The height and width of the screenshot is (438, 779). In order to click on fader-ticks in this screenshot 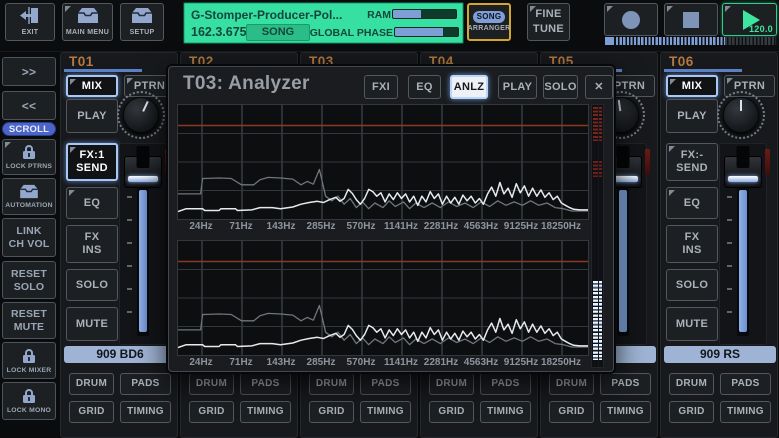, I will do `click(729, 264)`.